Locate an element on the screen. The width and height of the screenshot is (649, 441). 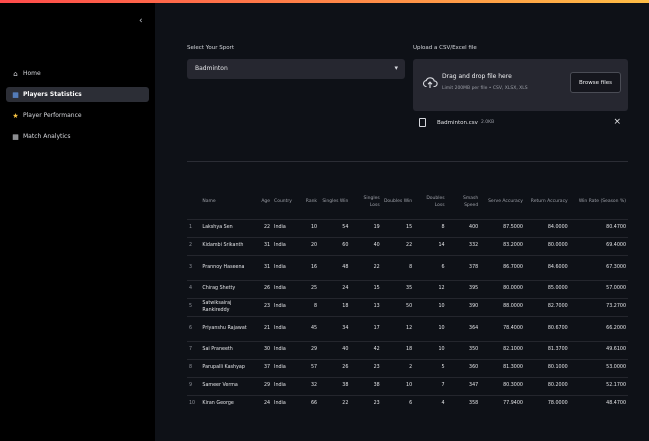
table-cell: 17 is located at coordinates (366, 329).